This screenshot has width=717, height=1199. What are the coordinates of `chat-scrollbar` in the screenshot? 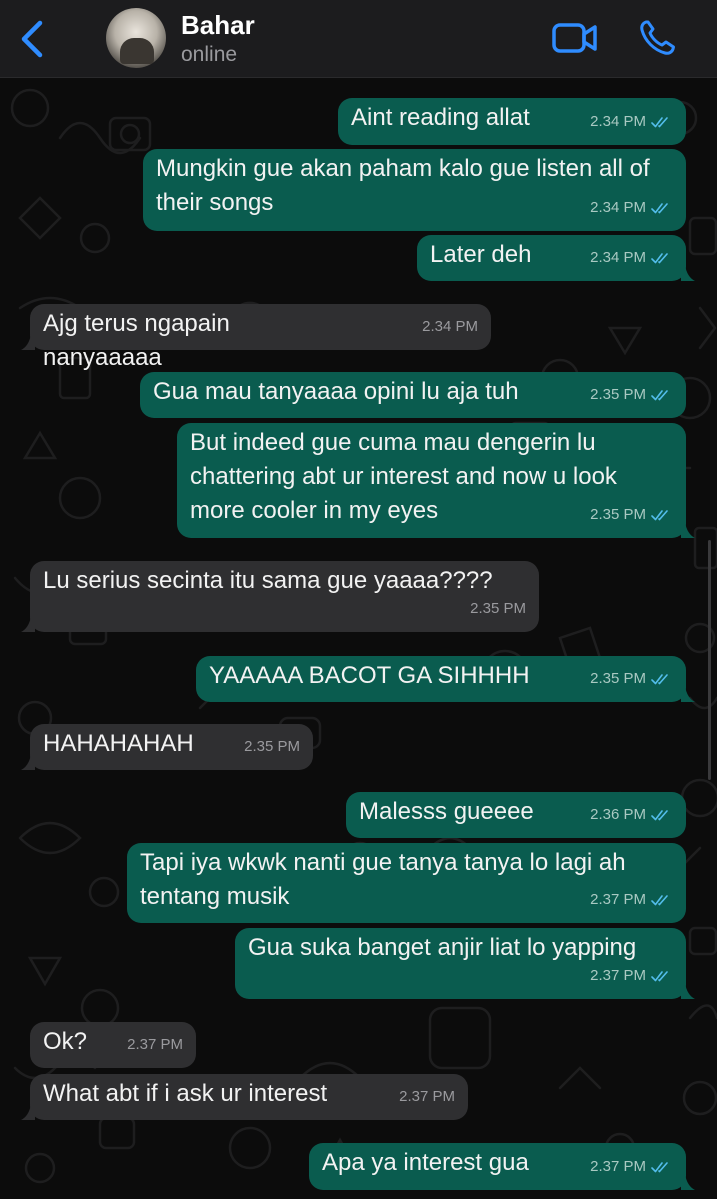 It's located at (709, 660).